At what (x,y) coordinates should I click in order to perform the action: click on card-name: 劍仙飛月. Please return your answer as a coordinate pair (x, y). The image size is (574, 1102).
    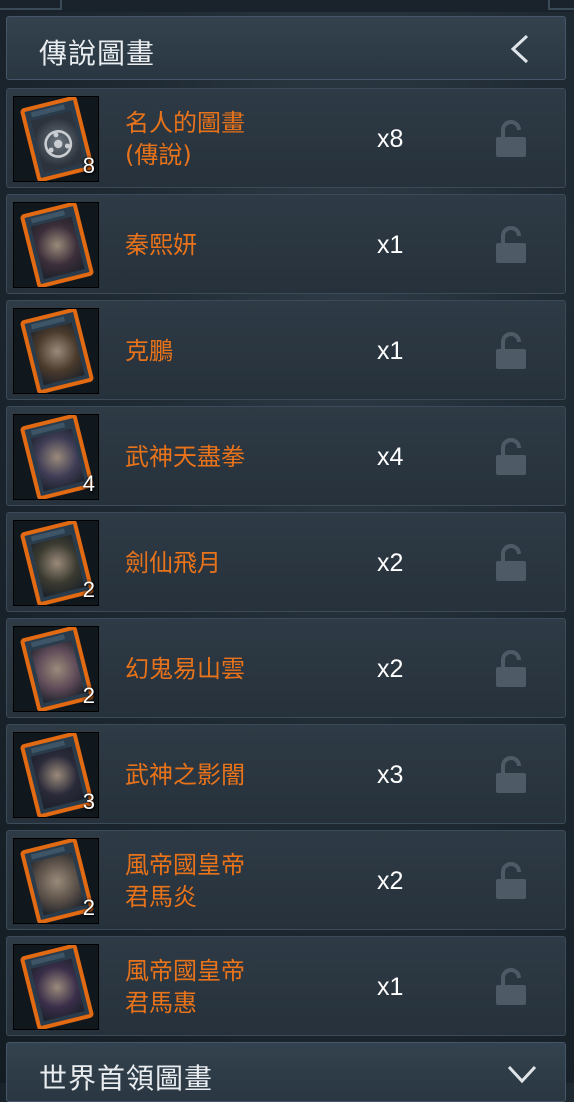
    Looking at the image, I should click on (173, 563).